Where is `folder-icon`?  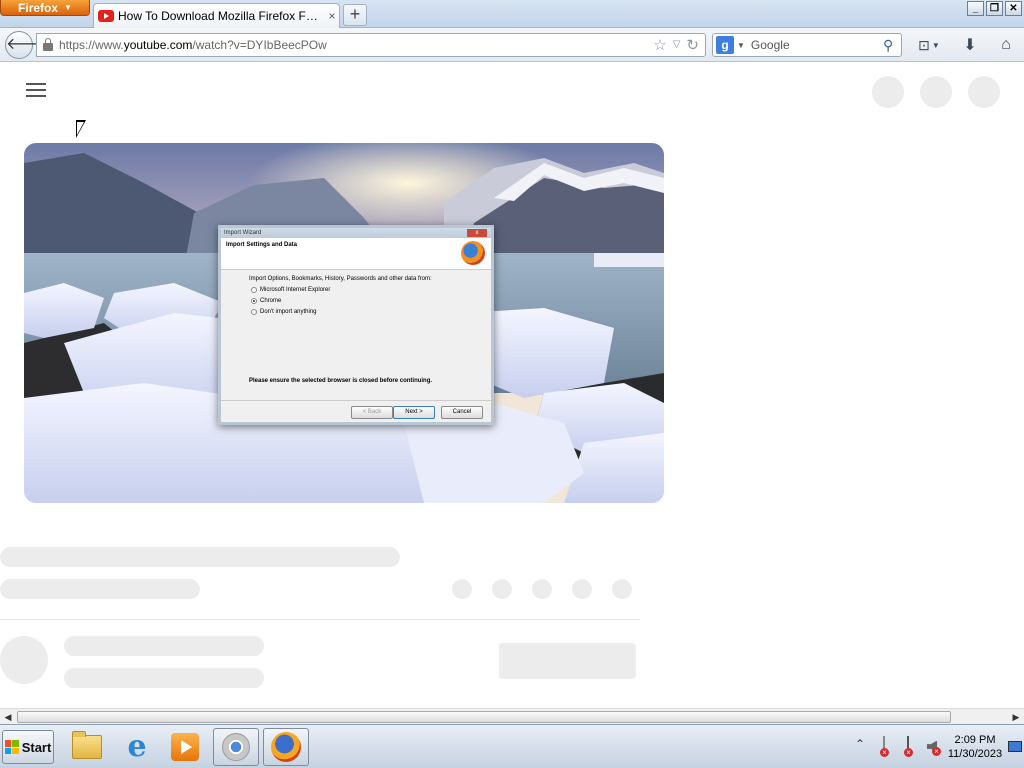 folder-icon is located at coordinates (87, 745).